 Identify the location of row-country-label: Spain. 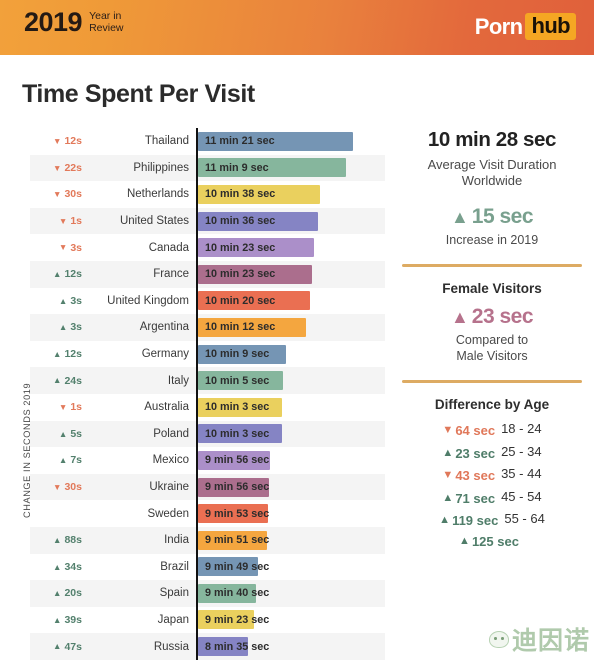
(174, 593).